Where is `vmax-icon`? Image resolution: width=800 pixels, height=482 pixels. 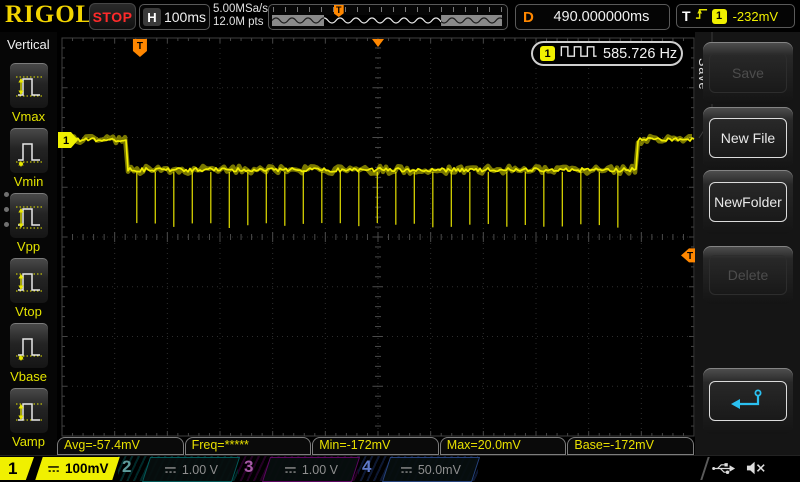
vmax-icon is located at coordinates (28, 85).